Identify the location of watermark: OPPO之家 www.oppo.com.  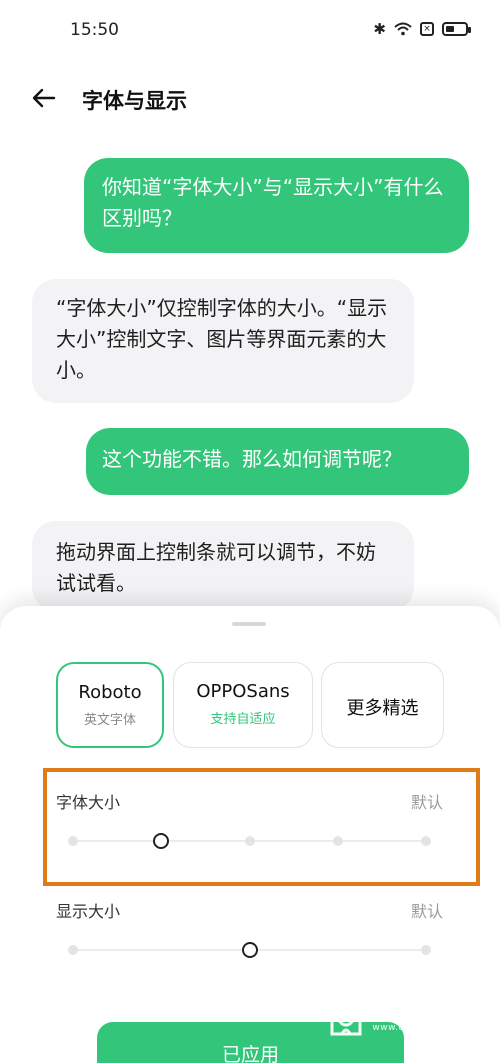
(406, 1017).